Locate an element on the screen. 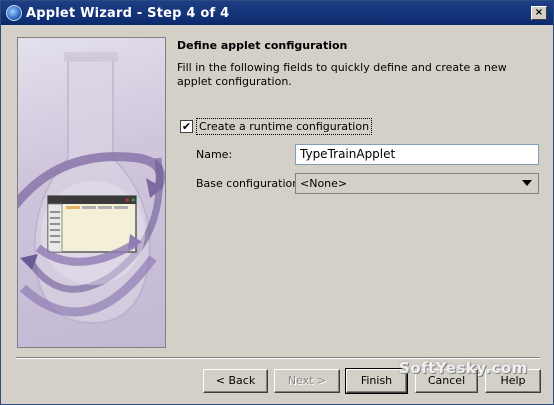 This screenshot has width=554, height=405. page-heading: Define applet configuration is located at coordinates (262, 45).